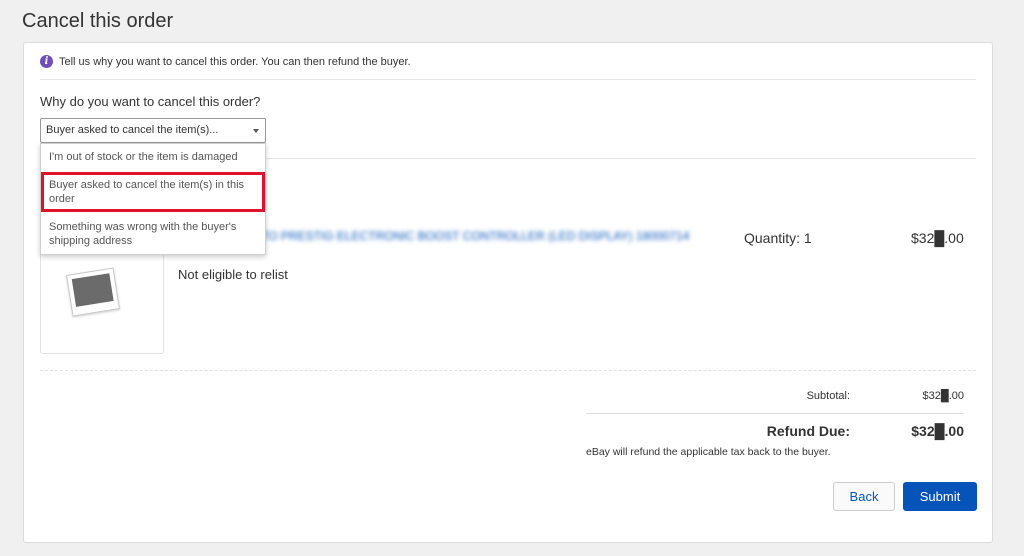 This screenshot has height=556, width=1024. What do you see at coordinates (940, 496) in the screenshot?
I see `submit-button: Submit` at bounding box center [940, 496].